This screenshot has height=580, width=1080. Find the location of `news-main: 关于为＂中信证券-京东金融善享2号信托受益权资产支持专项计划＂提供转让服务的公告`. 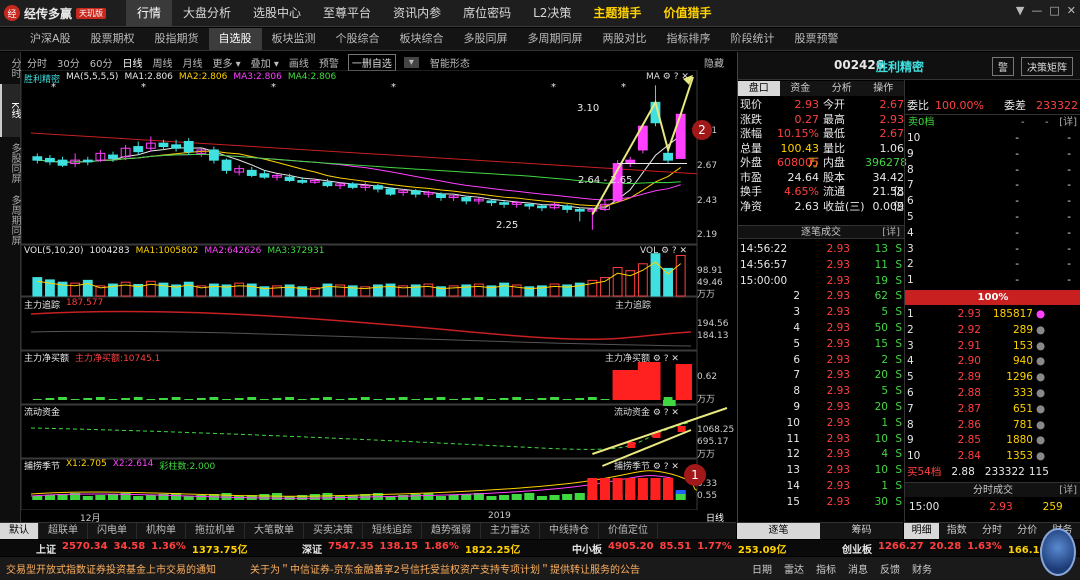

news-main: 关于为＂中信证券-京东金融善享2号信托受益权资产支持专项计划＂提供转让服务的公告 is located at coordinates (490, 568).